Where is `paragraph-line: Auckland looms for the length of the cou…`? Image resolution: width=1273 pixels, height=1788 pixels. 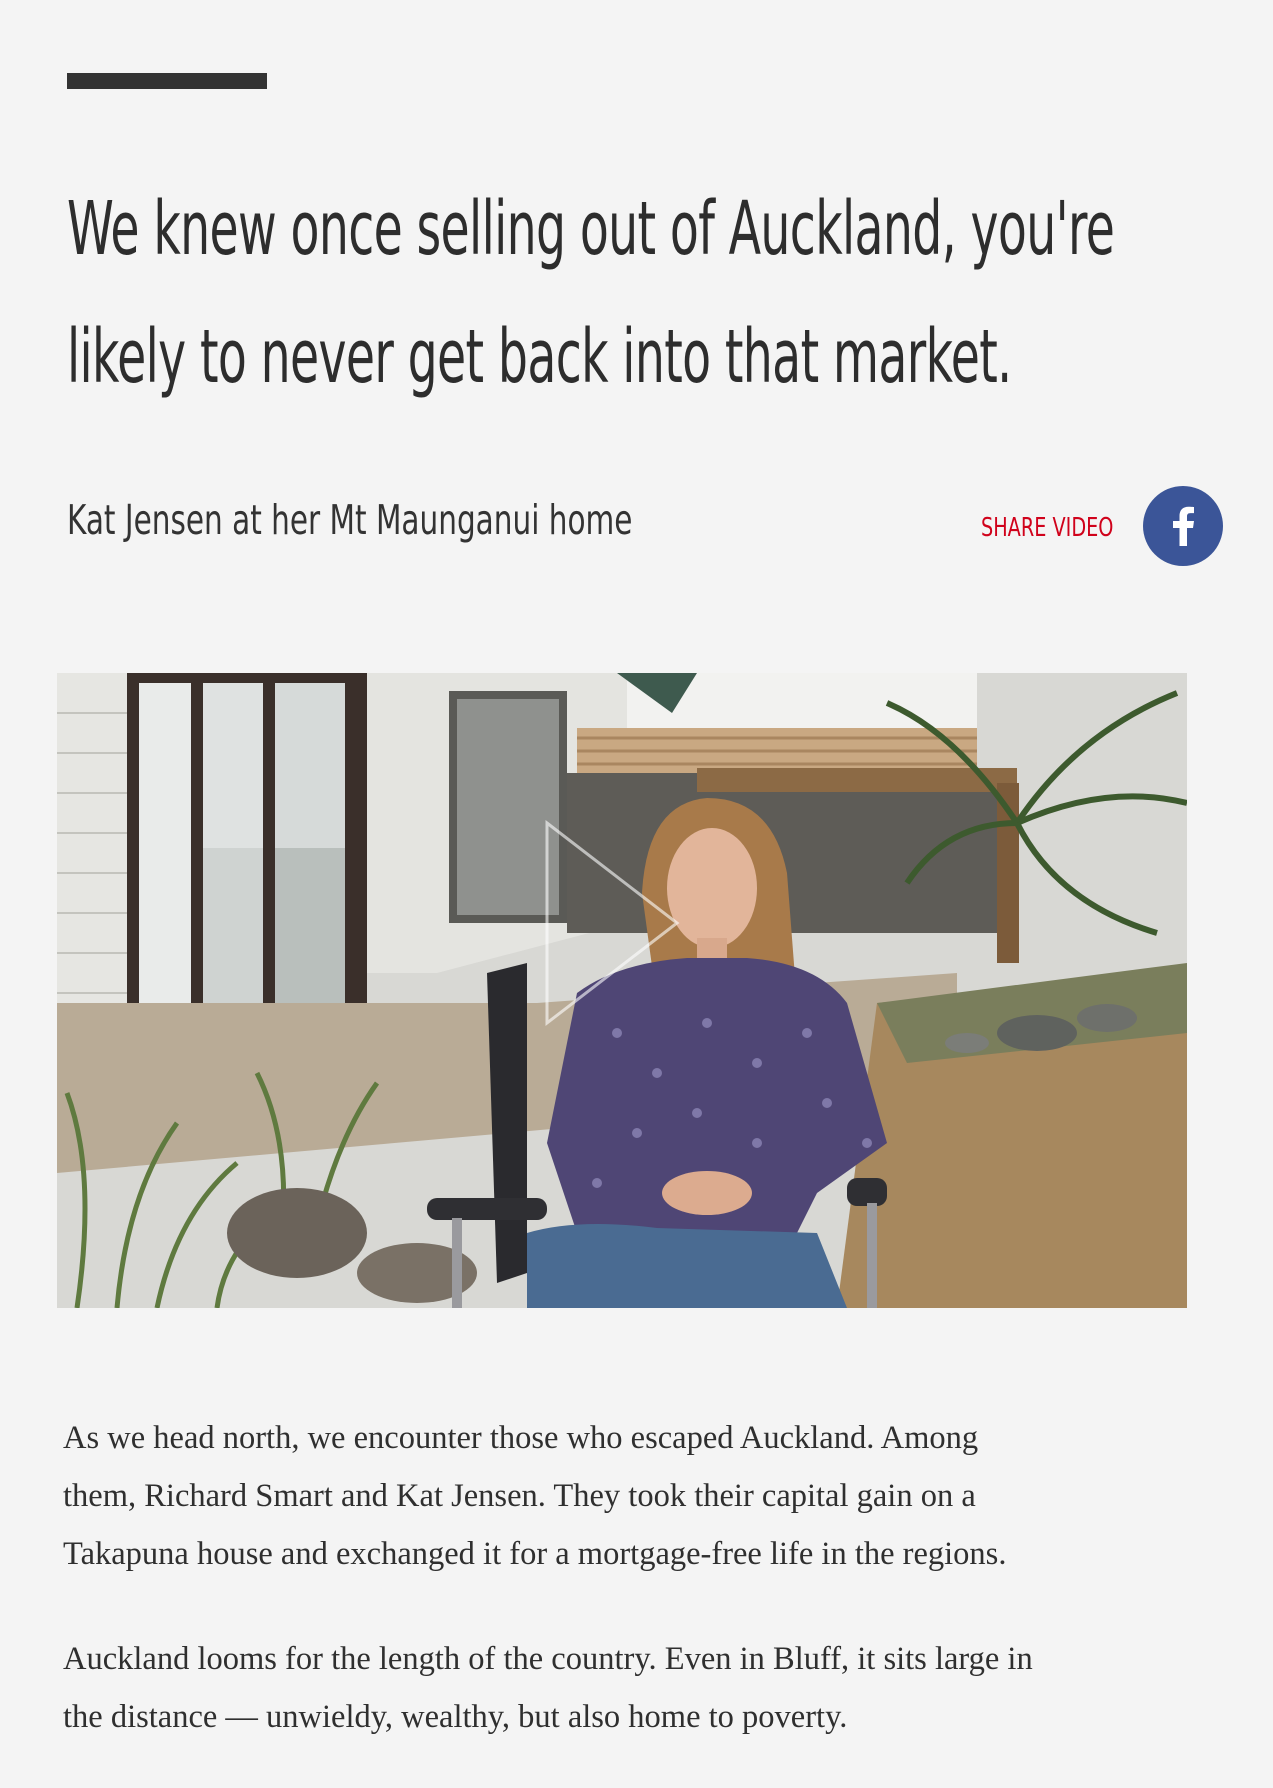
paragraph-line: Auckland looms for the length of the cou… is located at coordinates (548, 1659).